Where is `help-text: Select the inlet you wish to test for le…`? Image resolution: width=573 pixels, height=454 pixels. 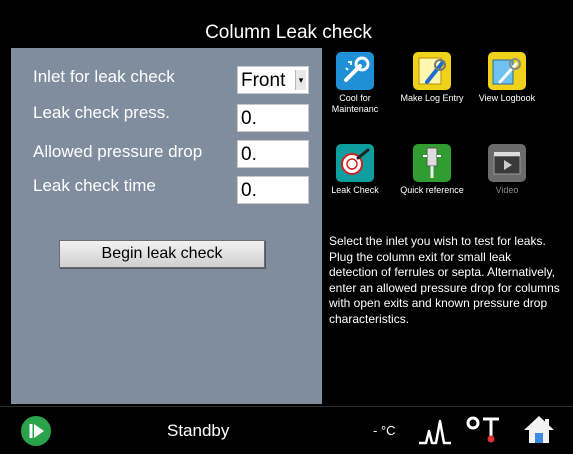
help-text: Select the inlet you wish to test for le… is located at coordinates (444, 280).